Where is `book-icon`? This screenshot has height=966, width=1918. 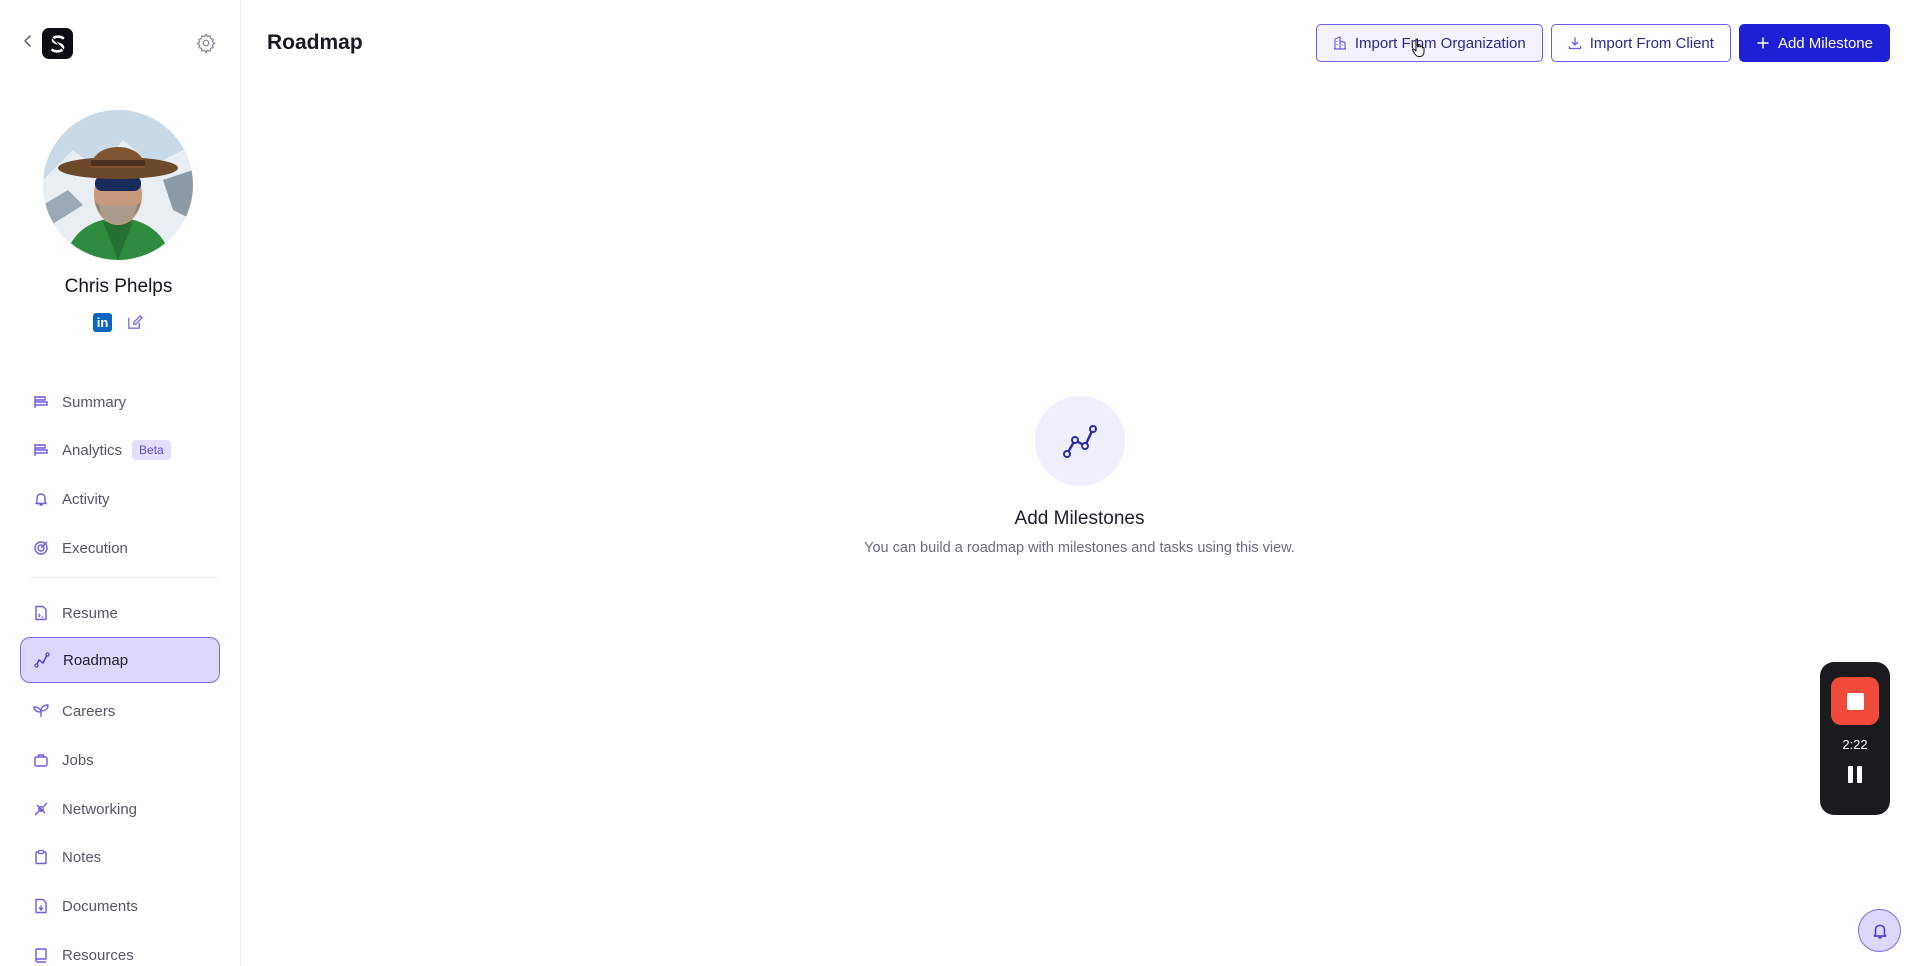
book-icon is located at coordinates (41, 955).